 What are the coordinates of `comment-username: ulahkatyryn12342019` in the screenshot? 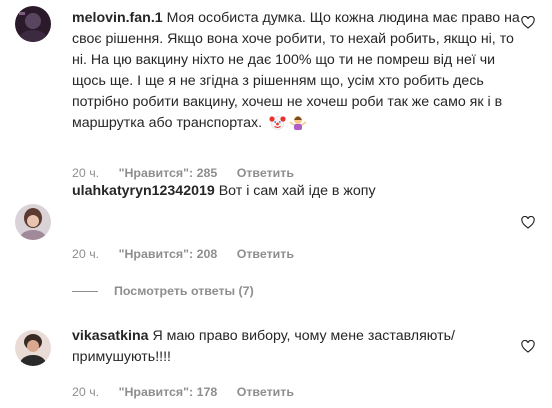 It's located at (143, 191).